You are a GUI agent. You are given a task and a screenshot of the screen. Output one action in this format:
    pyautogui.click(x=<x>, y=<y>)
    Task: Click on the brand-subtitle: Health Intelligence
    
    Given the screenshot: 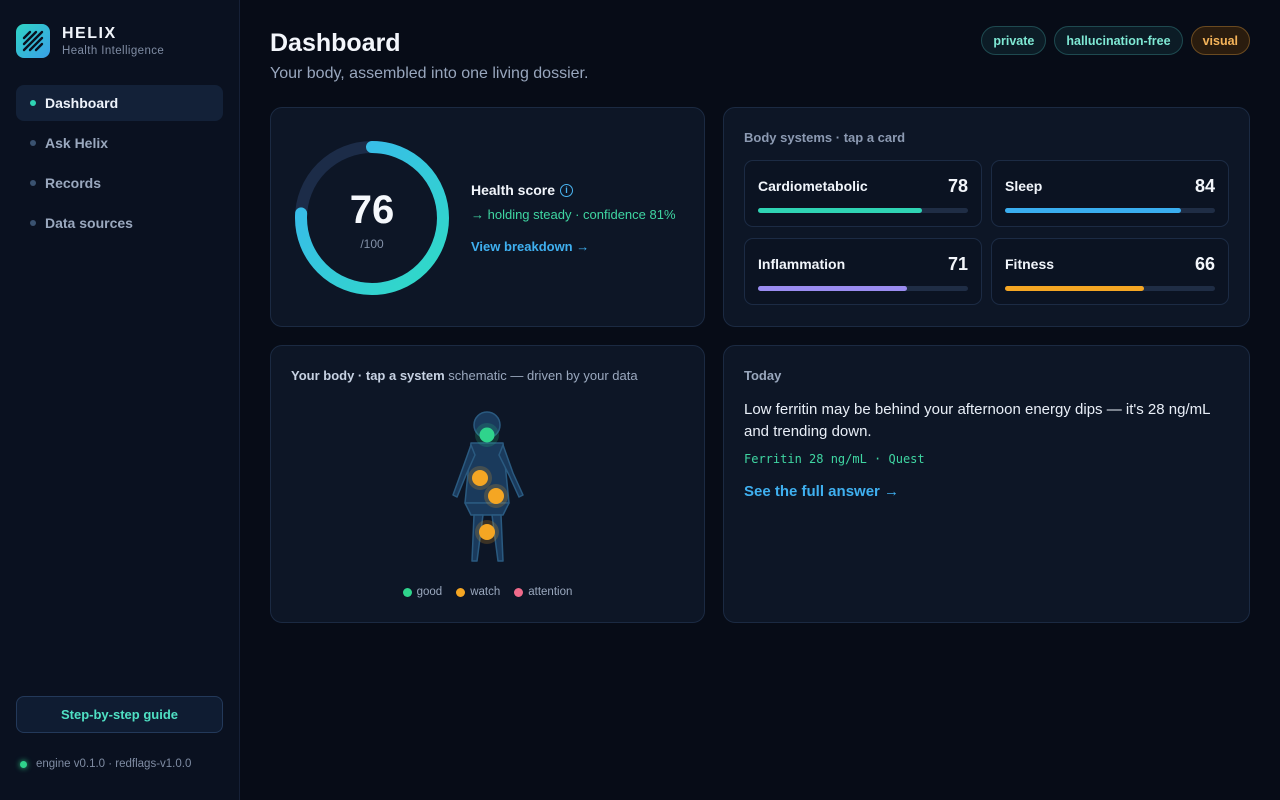 What is the action you would take?
    pyautogui.click(x=113, y=51)
    